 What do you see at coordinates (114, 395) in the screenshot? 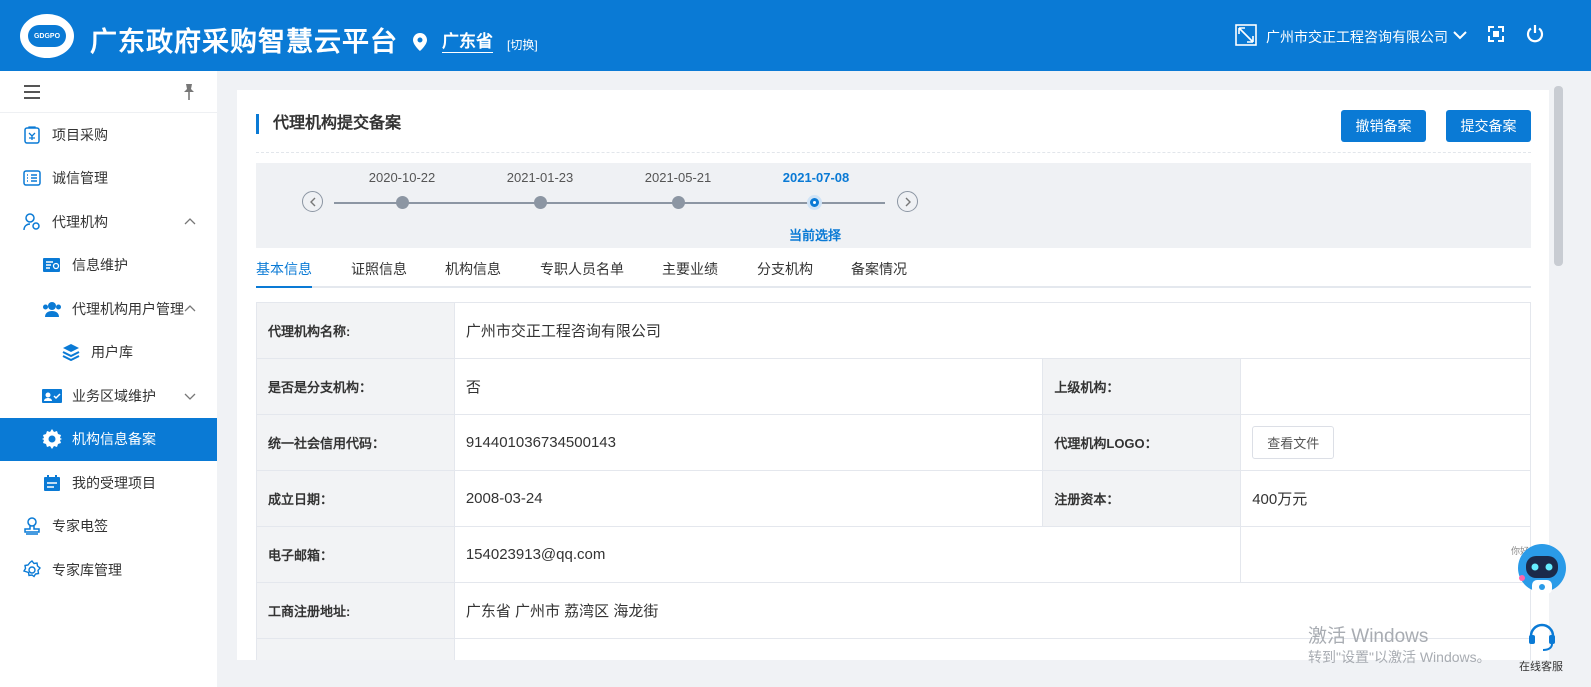
I see `sidebar-item-label: 业务区域维护` at bounding box center [114, 395].